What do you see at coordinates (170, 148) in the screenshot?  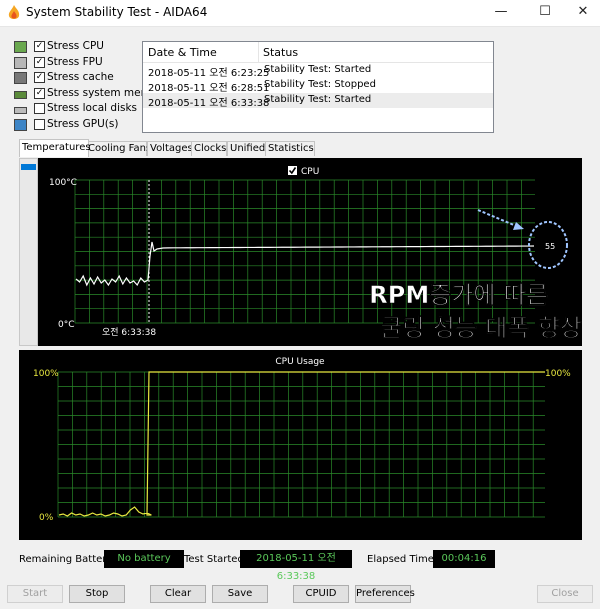 I see `tab-voltages: Voltages` at bounding box center [170, 148].